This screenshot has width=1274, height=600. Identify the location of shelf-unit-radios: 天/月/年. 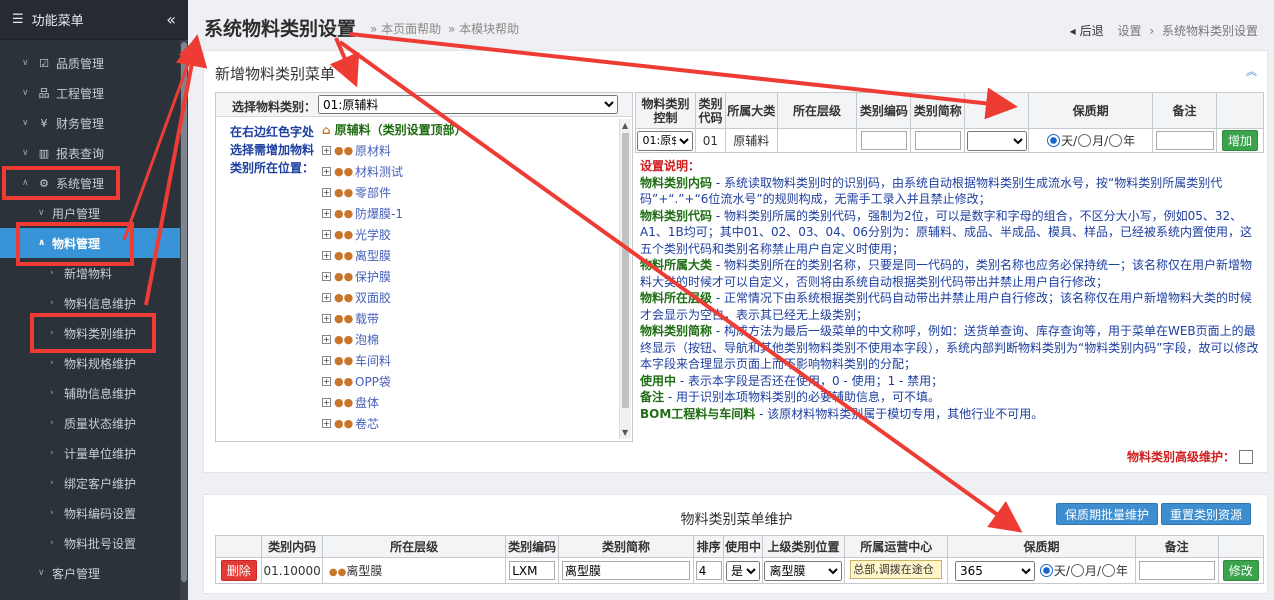
(1091, 140).